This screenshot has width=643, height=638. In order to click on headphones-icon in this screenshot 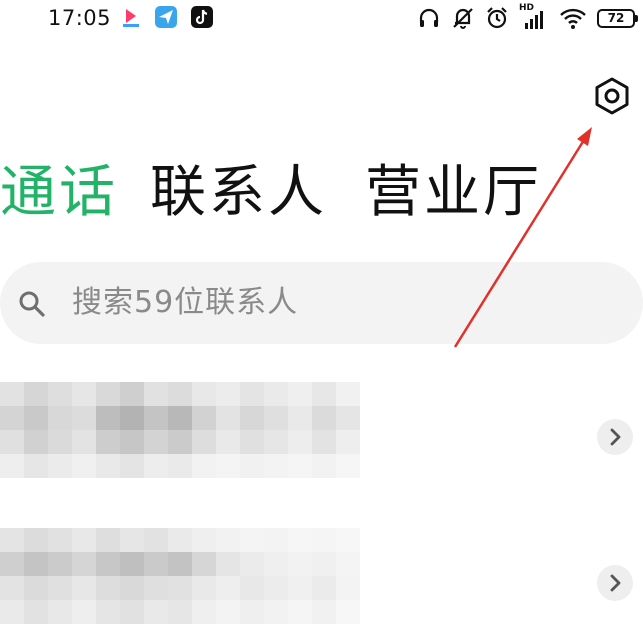, I will do `click(429, 18)`.